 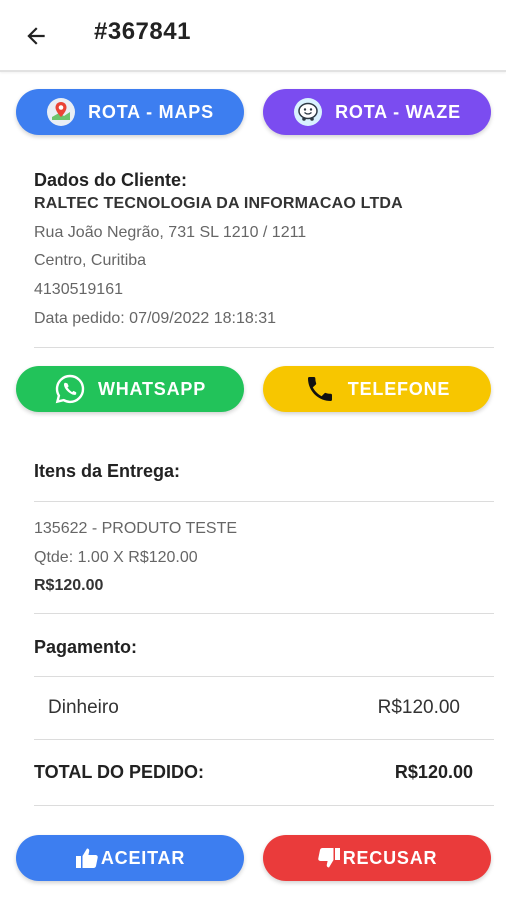 What do you see at coordinates (390, 857) in the screenshot?
I see `reject-label: RECUSAR` at bounding box center [390, 857].